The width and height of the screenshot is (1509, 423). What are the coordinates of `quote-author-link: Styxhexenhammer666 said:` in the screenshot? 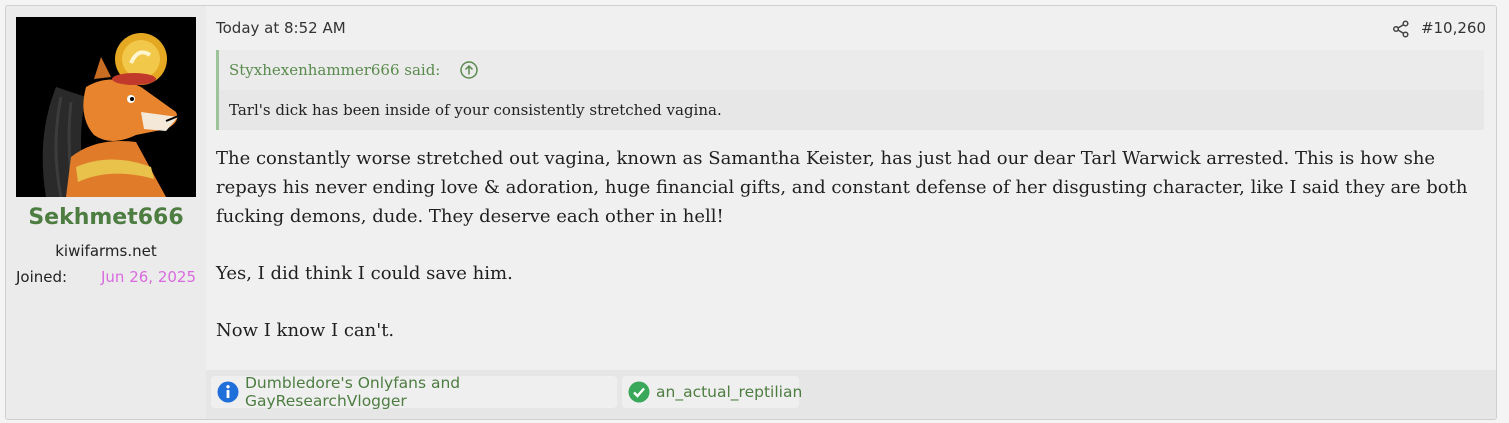 It's located at (334, 70).